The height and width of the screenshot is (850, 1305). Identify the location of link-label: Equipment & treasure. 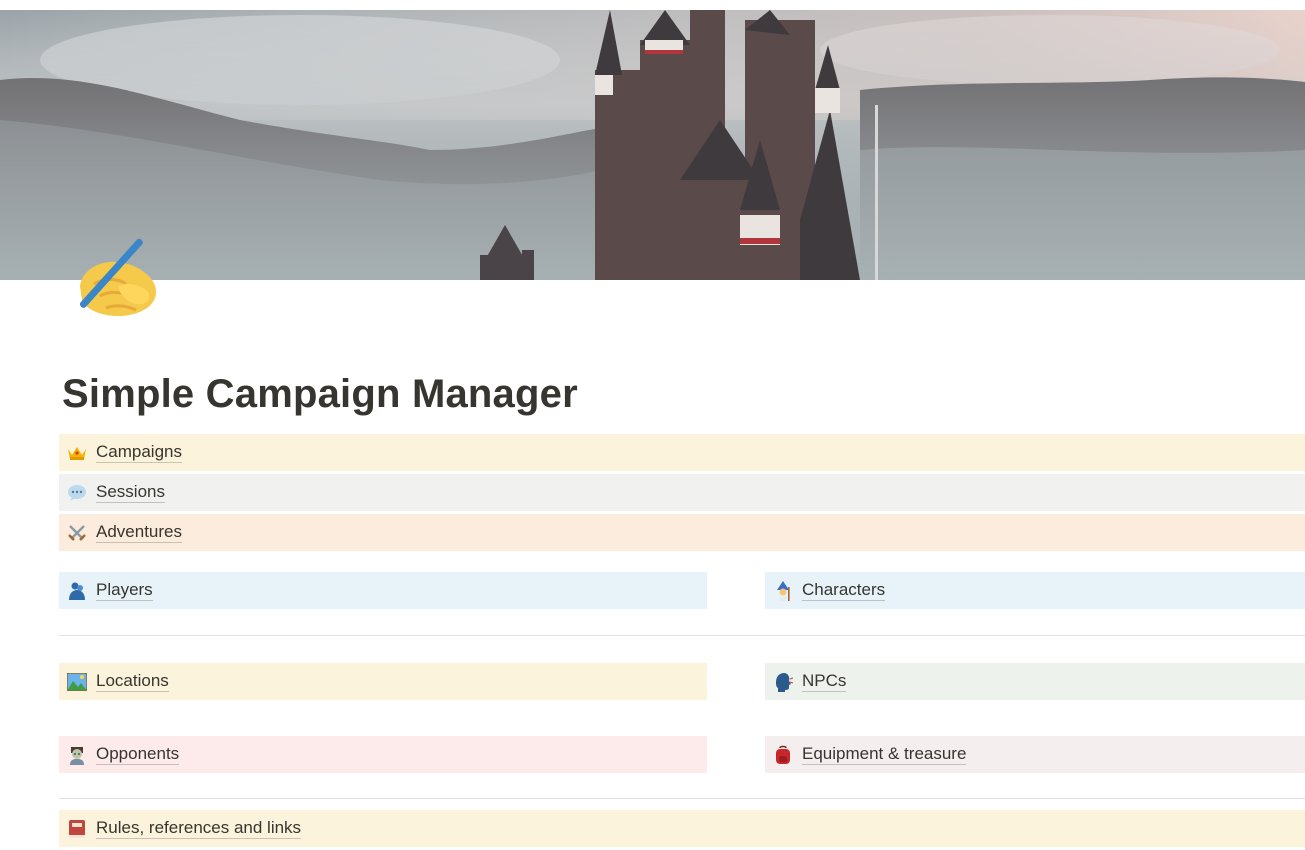
(884, 754).